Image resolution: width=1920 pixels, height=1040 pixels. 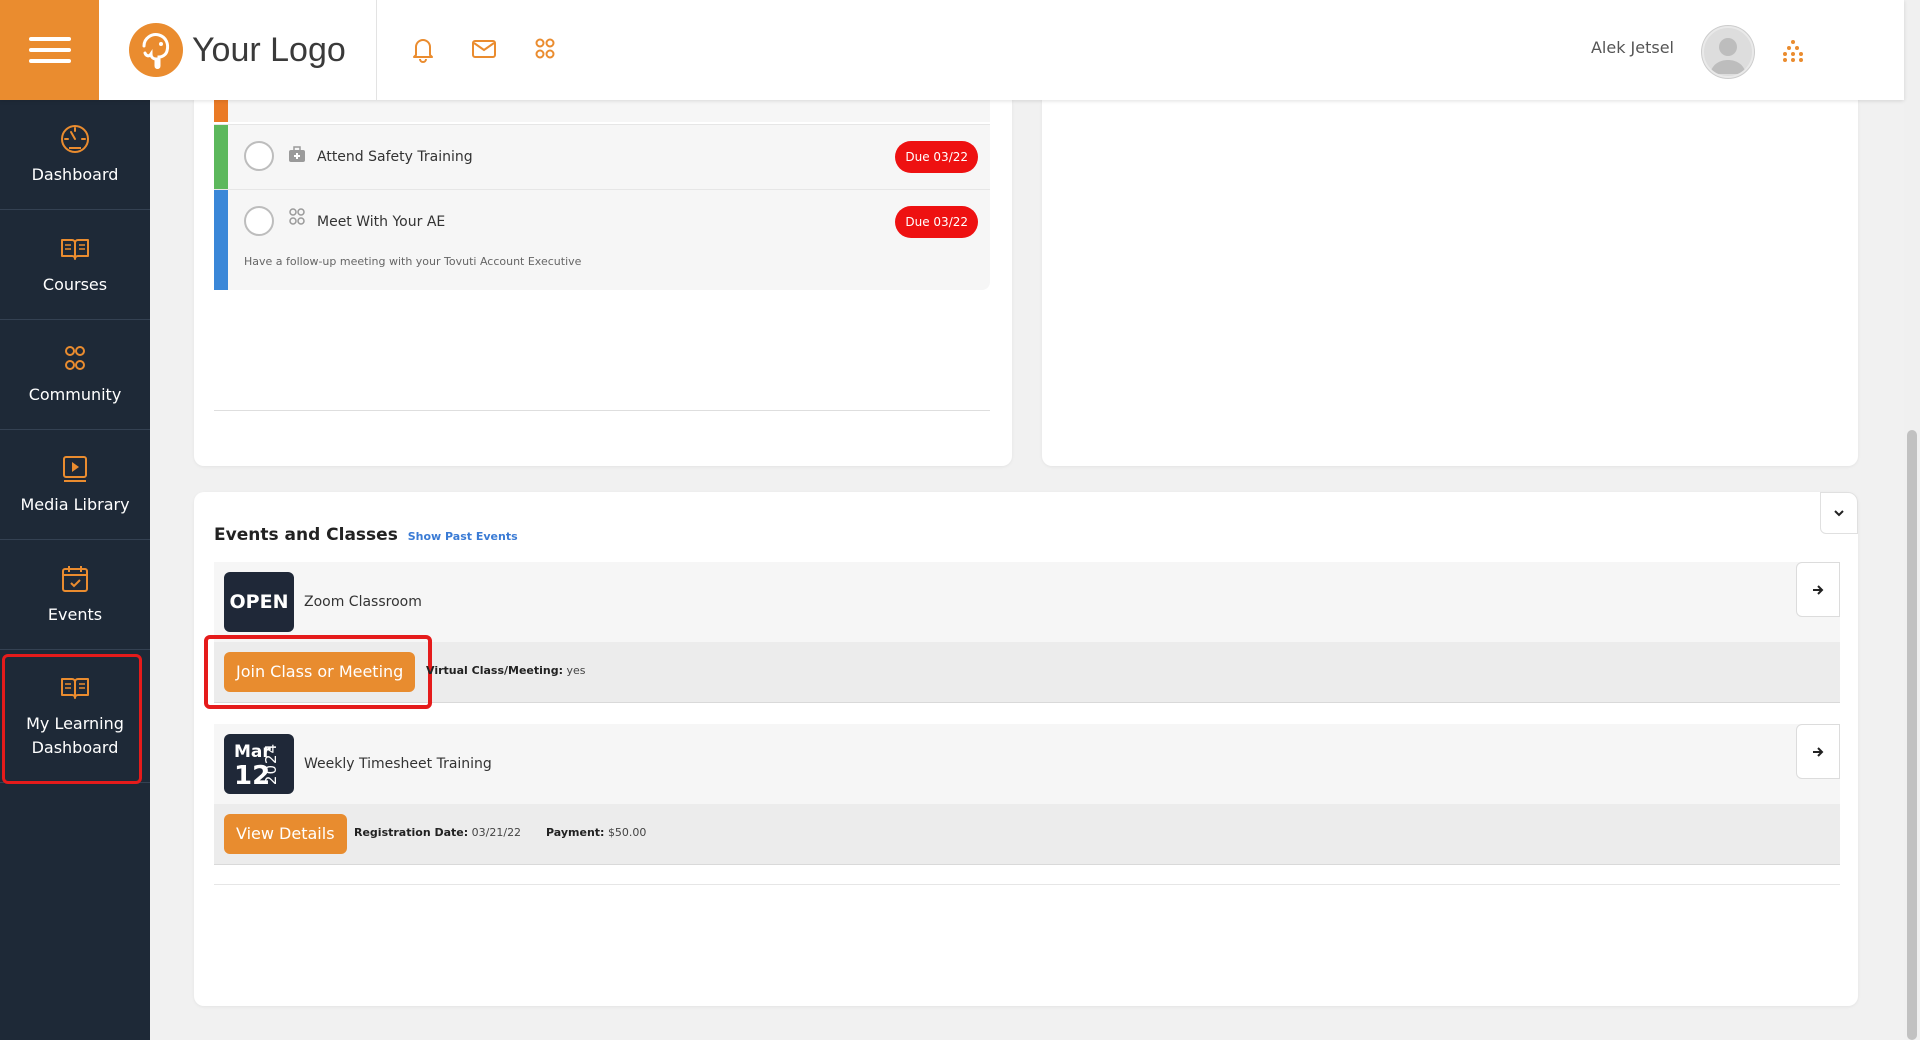 What do you see at coordinates (75, 174) in the screenshot?
I see `sidebar-item-label: Dashboard` at bounding box center [75, 174].